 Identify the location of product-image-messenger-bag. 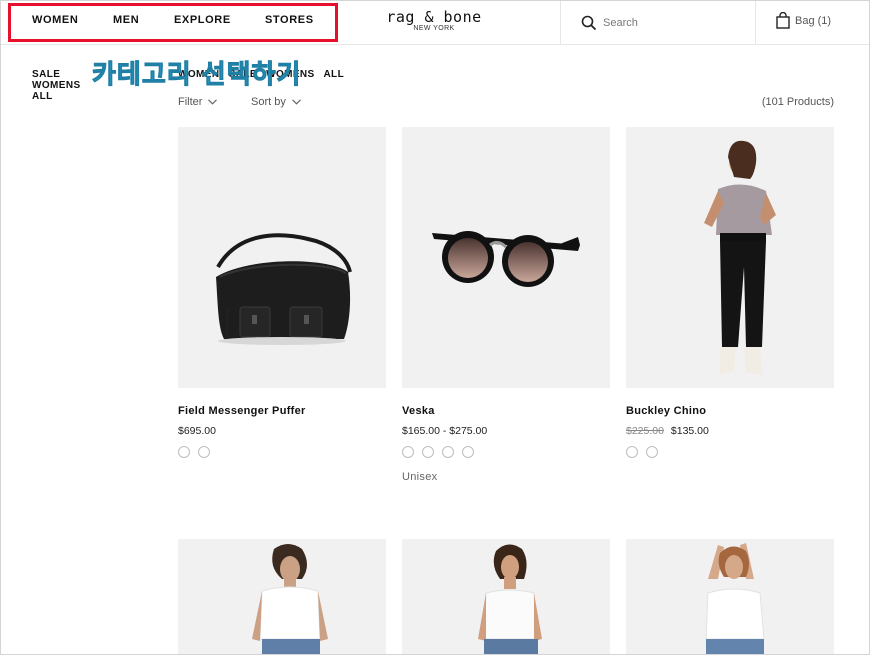
(282, 257).